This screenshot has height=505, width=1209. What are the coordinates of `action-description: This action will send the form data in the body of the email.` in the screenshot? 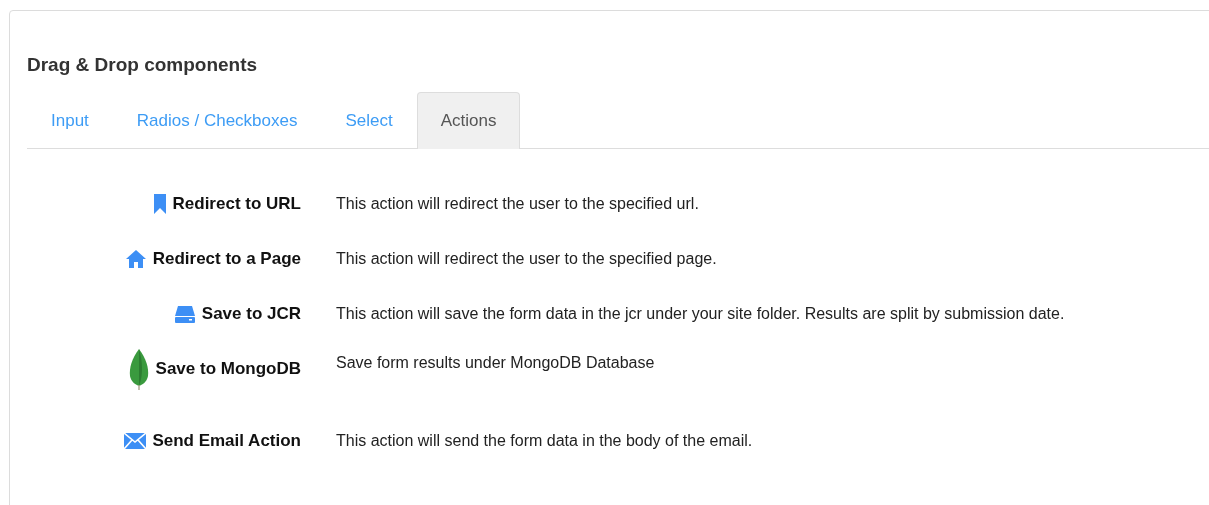 It's located at (544, 441).